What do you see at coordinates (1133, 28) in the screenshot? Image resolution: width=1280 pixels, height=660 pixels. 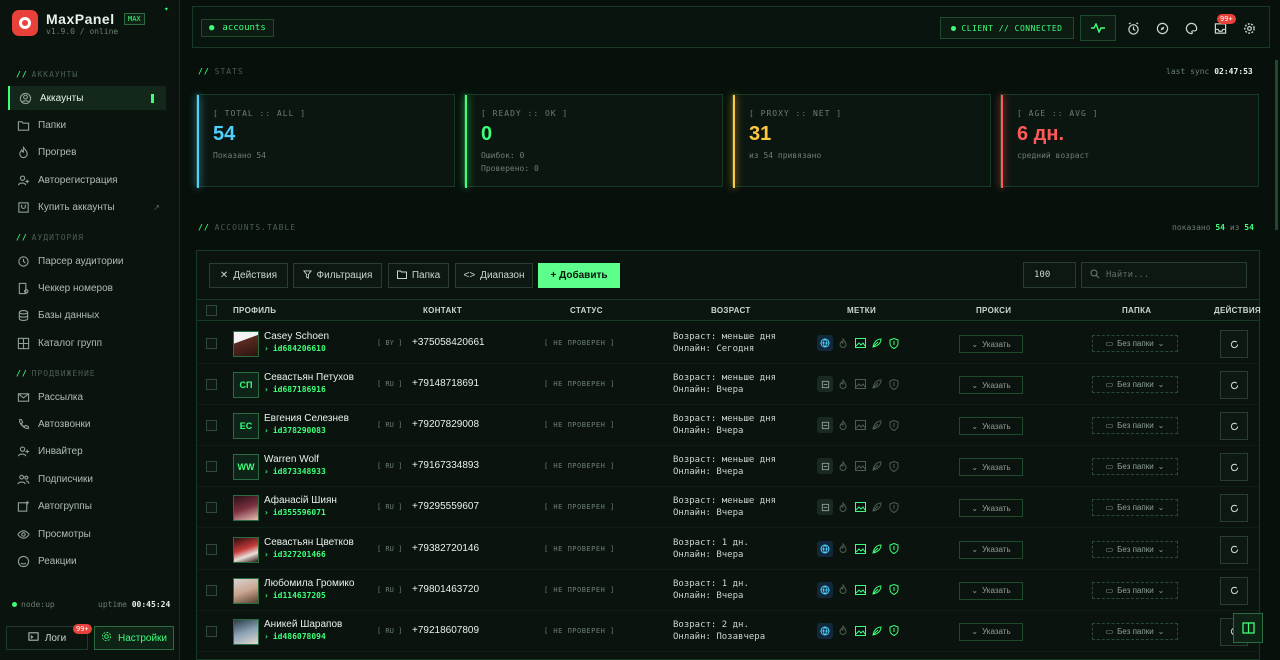 I see `alarm-icon` at bounding box center [1133, 28].